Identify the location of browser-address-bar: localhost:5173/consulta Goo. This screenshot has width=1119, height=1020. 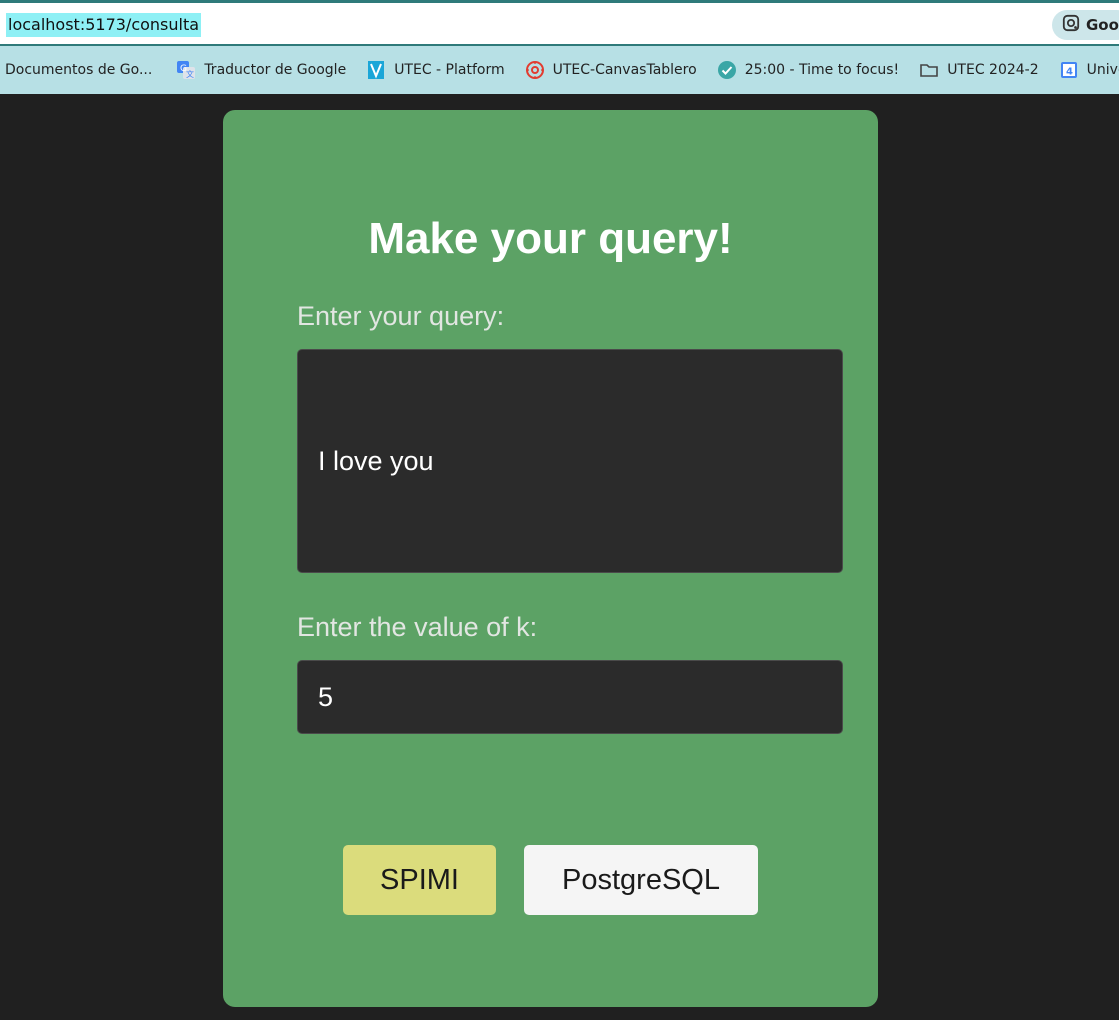
(559, 23).